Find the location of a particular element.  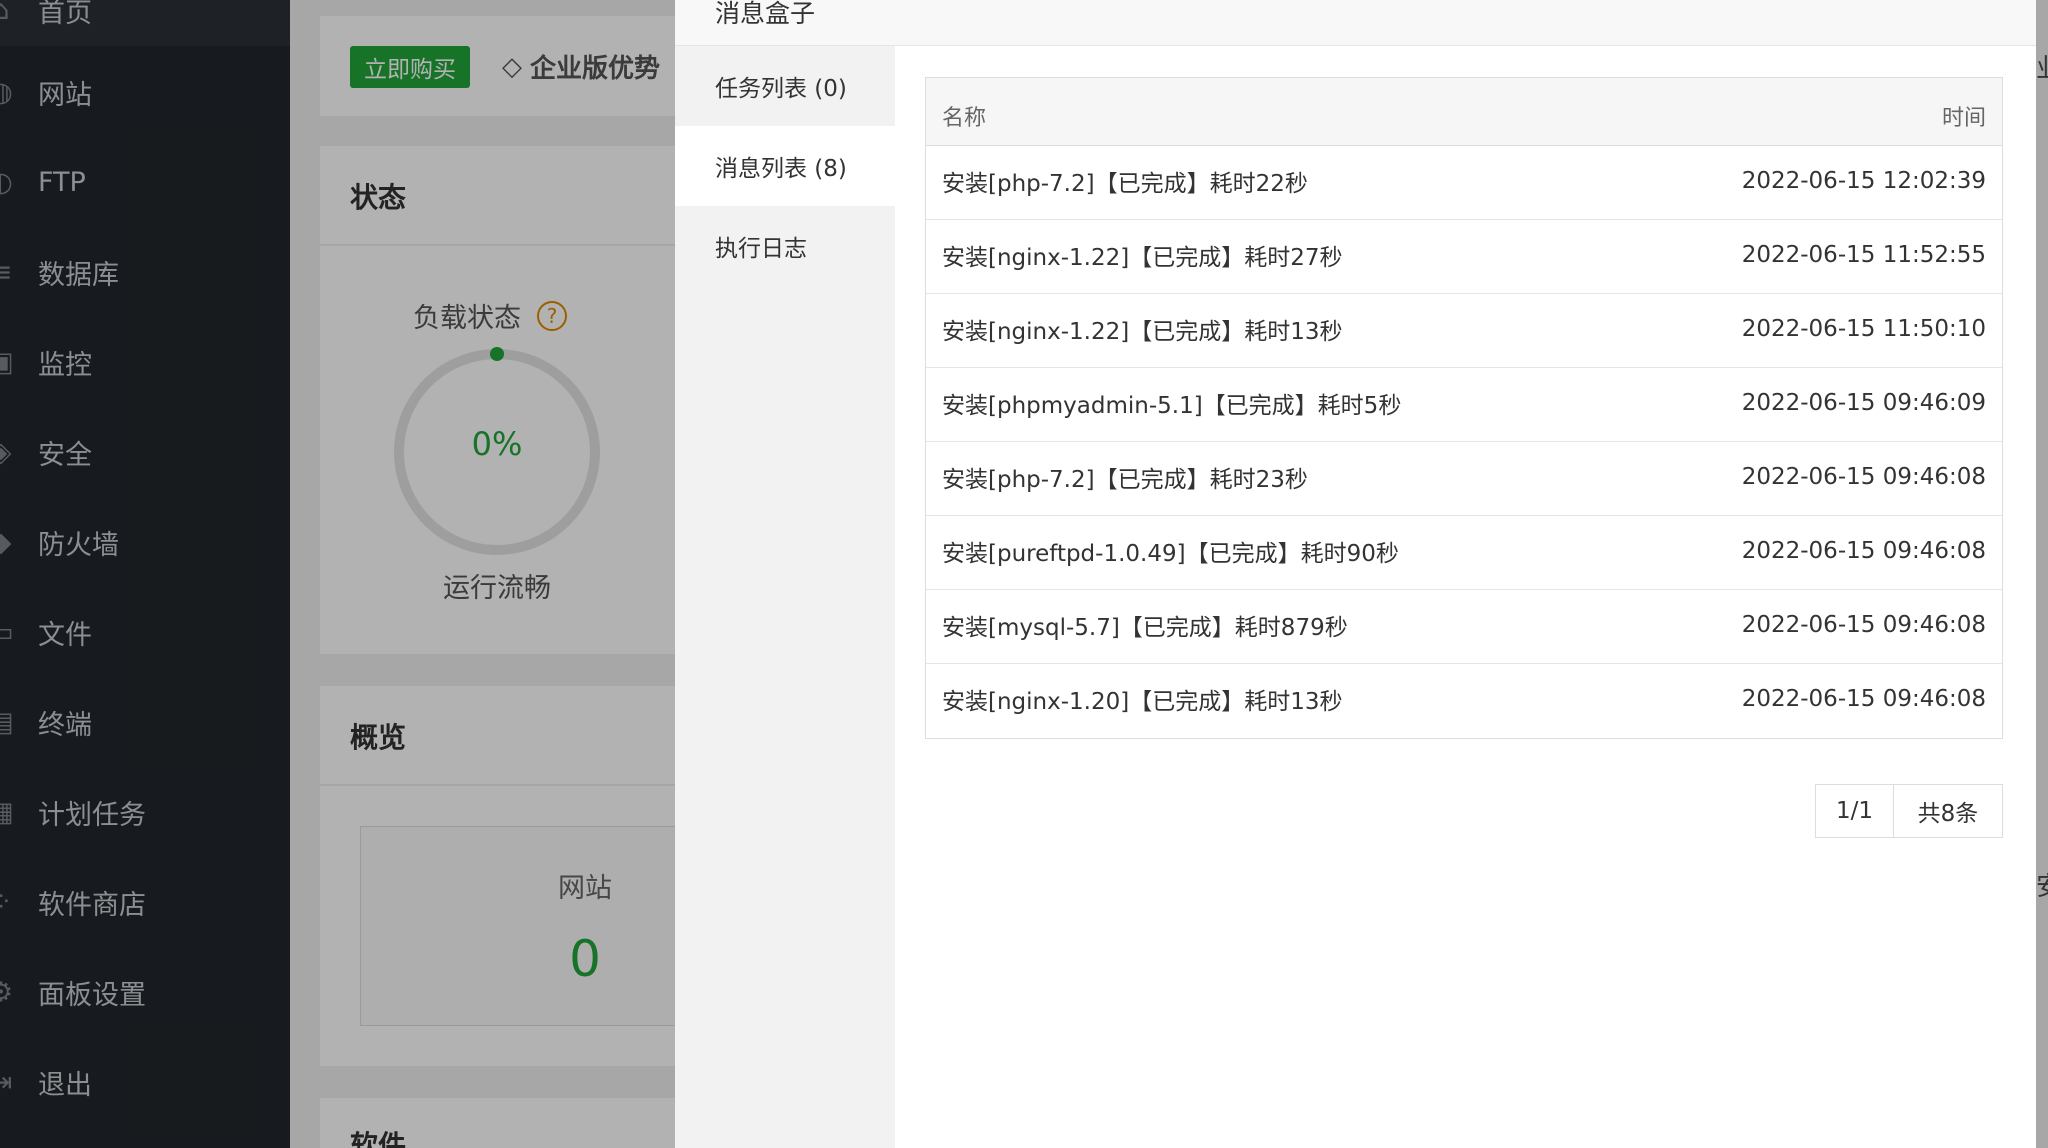

row-name: 安装[phpmyadmin-5.1]【已完成】耗时5秒 is located at coordinates (1172, 406).